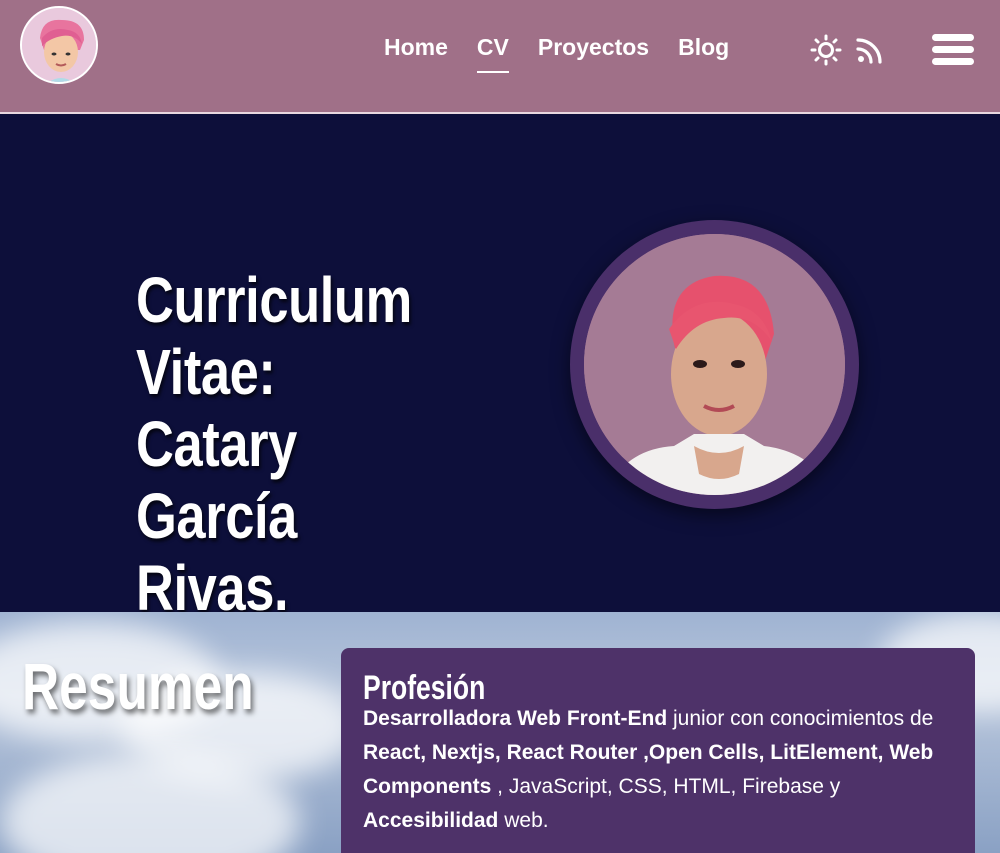 The width and height of the screenshot is (1000, 853). Describe the element at coordinates (800, 718) in the screenshot. I see `body-text-1: junior con conocimientos de` at that location.